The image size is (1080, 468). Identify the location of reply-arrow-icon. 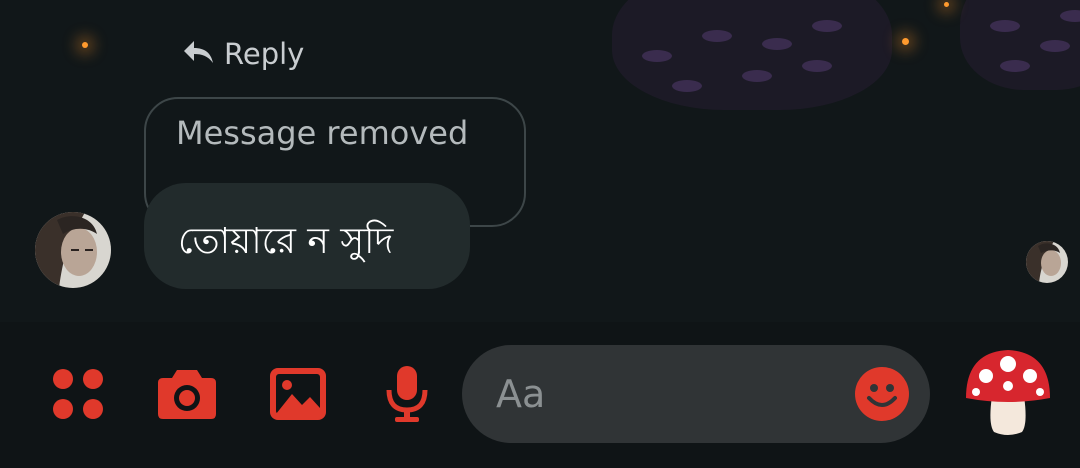
(199, 54).